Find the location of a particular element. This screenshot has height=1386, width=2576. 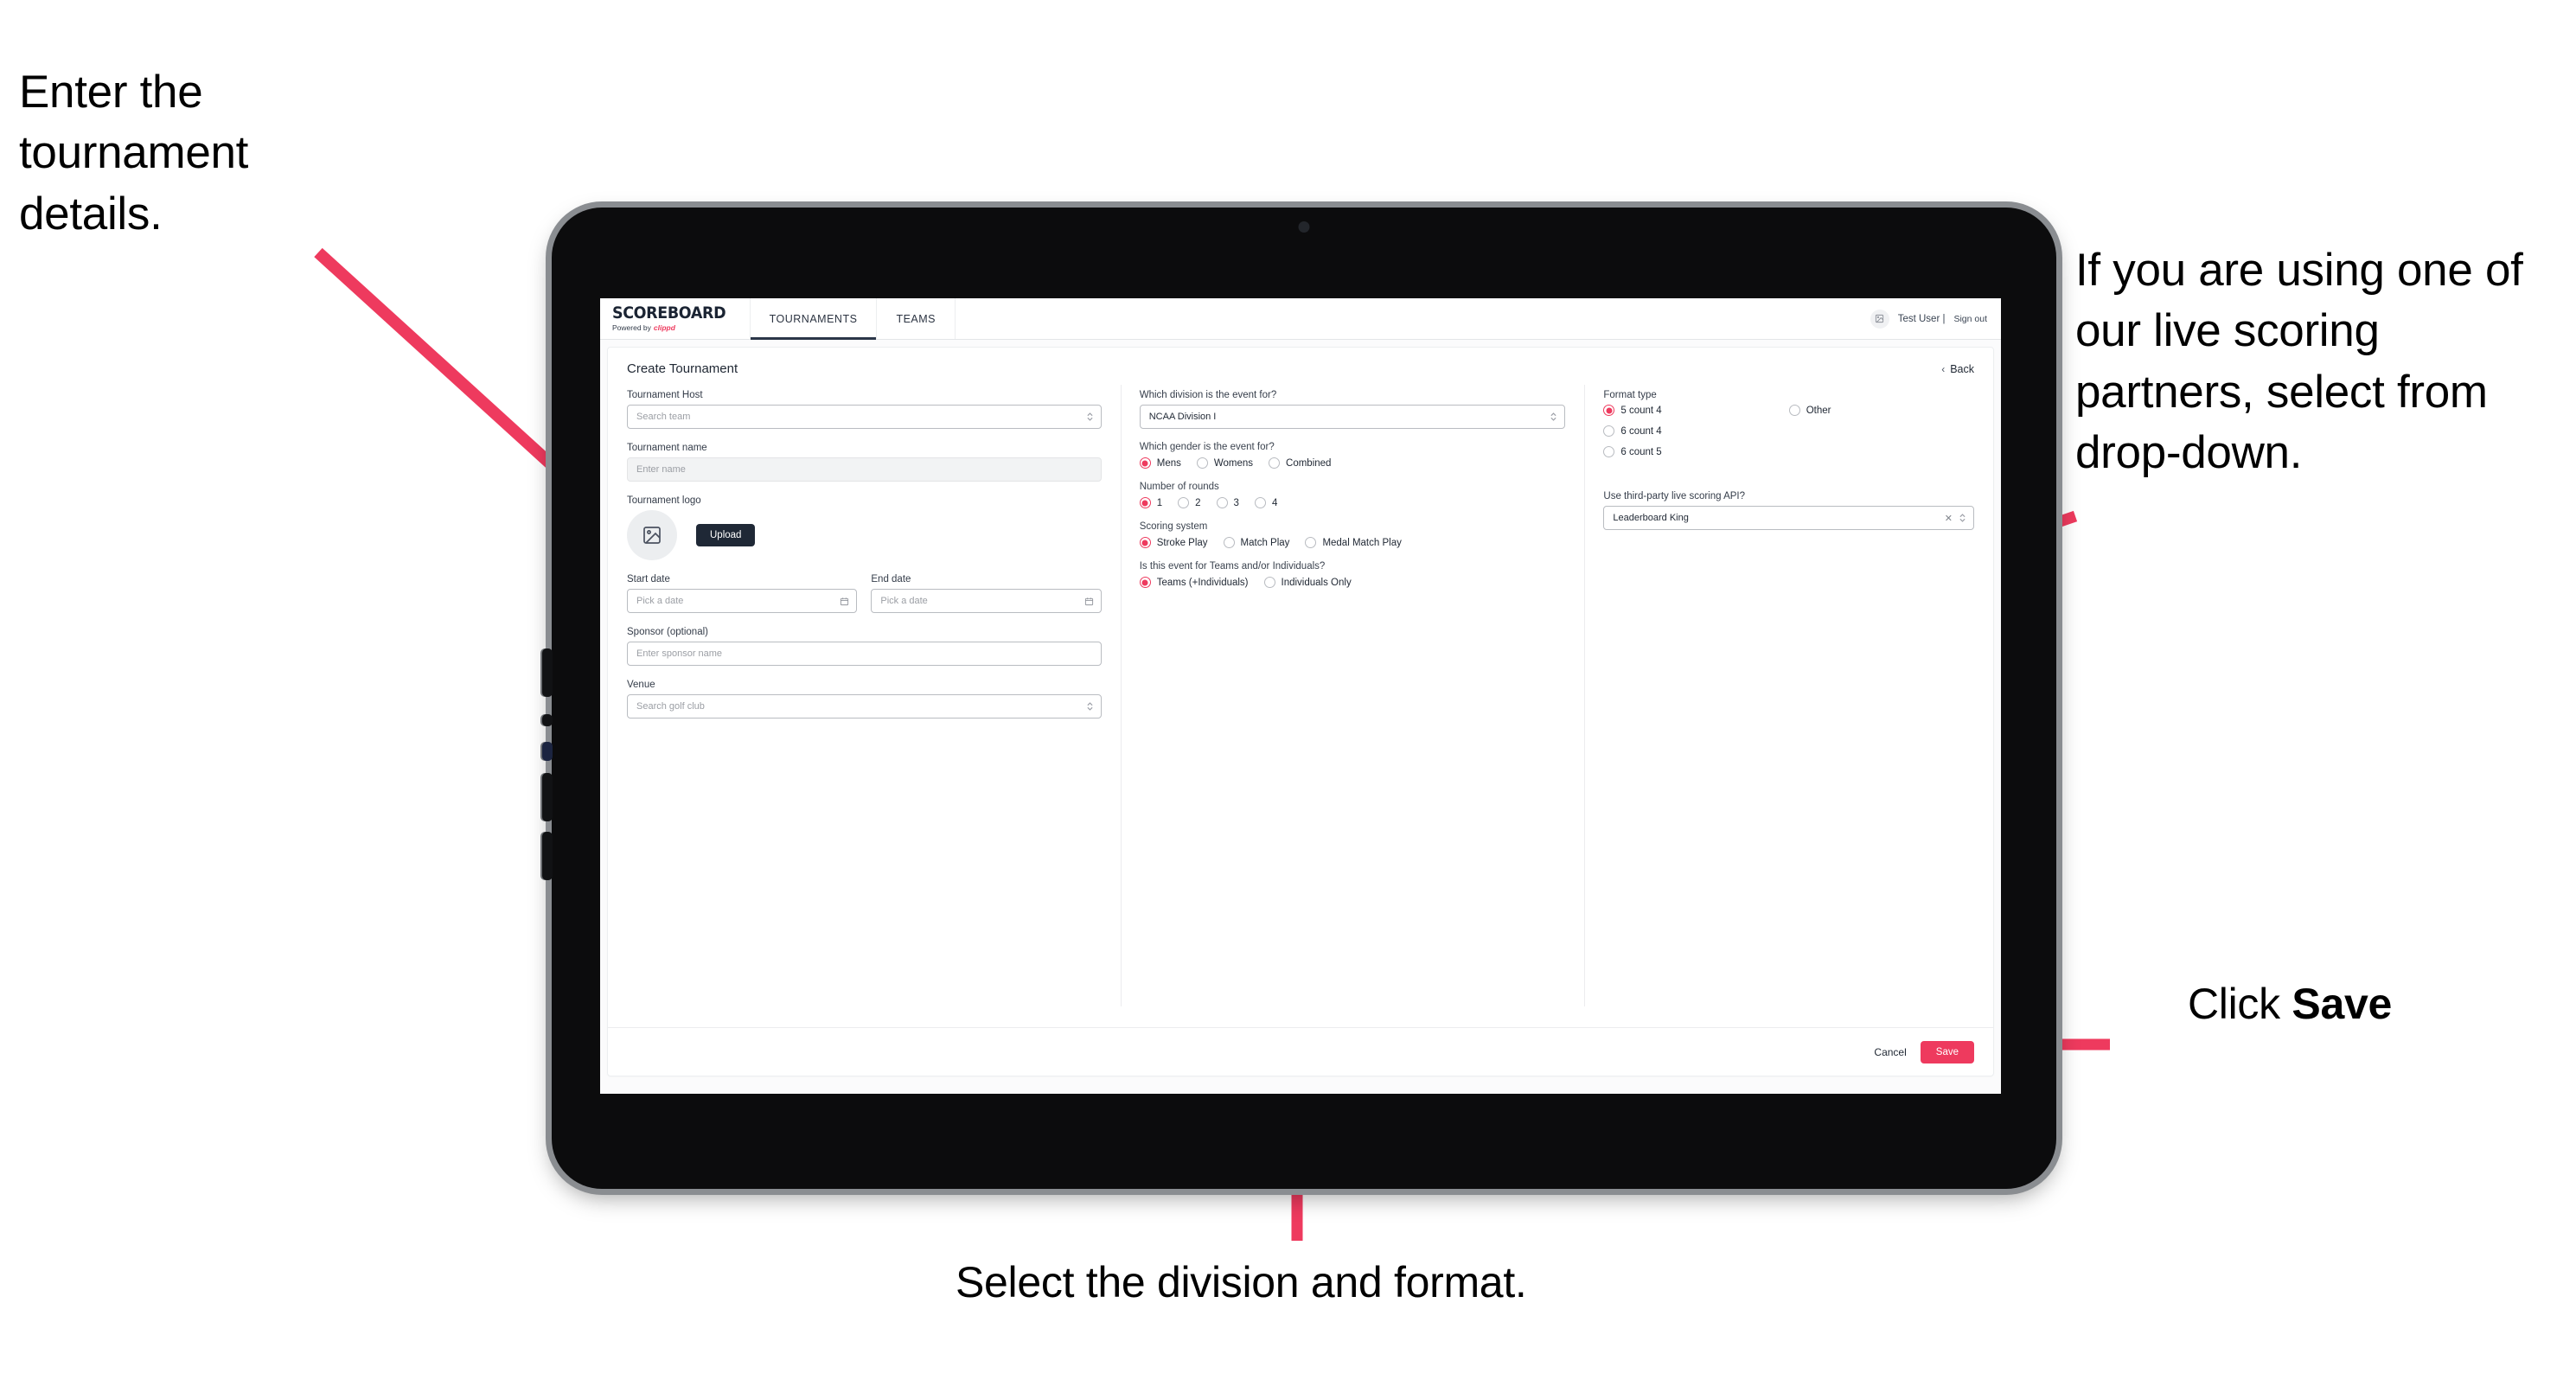

division-selected-value: NCAA Division I is located at coordinates (1183, 417).